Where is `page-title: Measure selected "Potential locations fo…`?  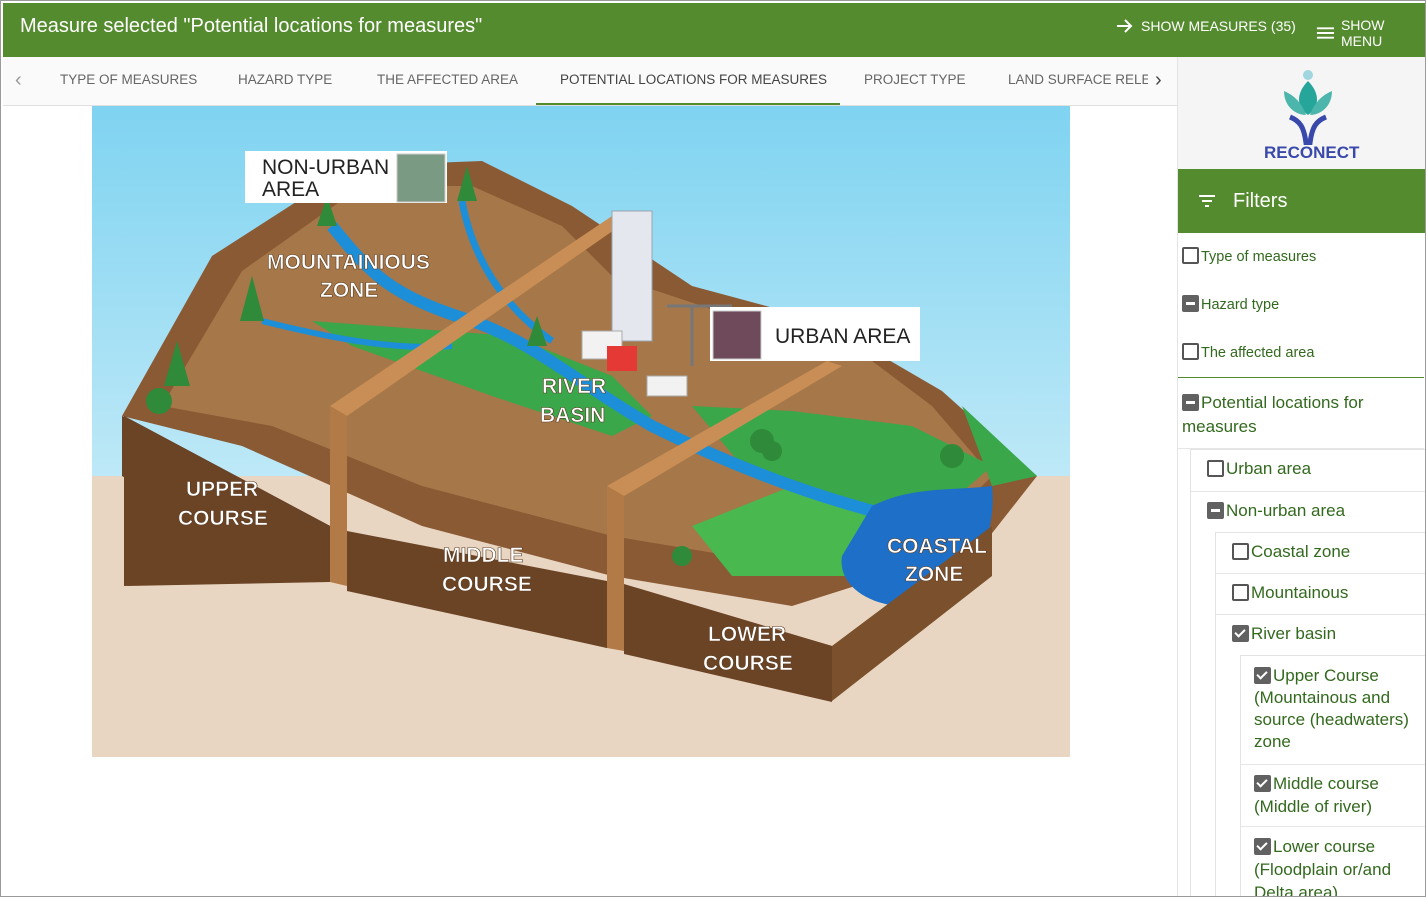 page-title: Measure selected "Potential locations fo… is located at coordinates (251, 26).